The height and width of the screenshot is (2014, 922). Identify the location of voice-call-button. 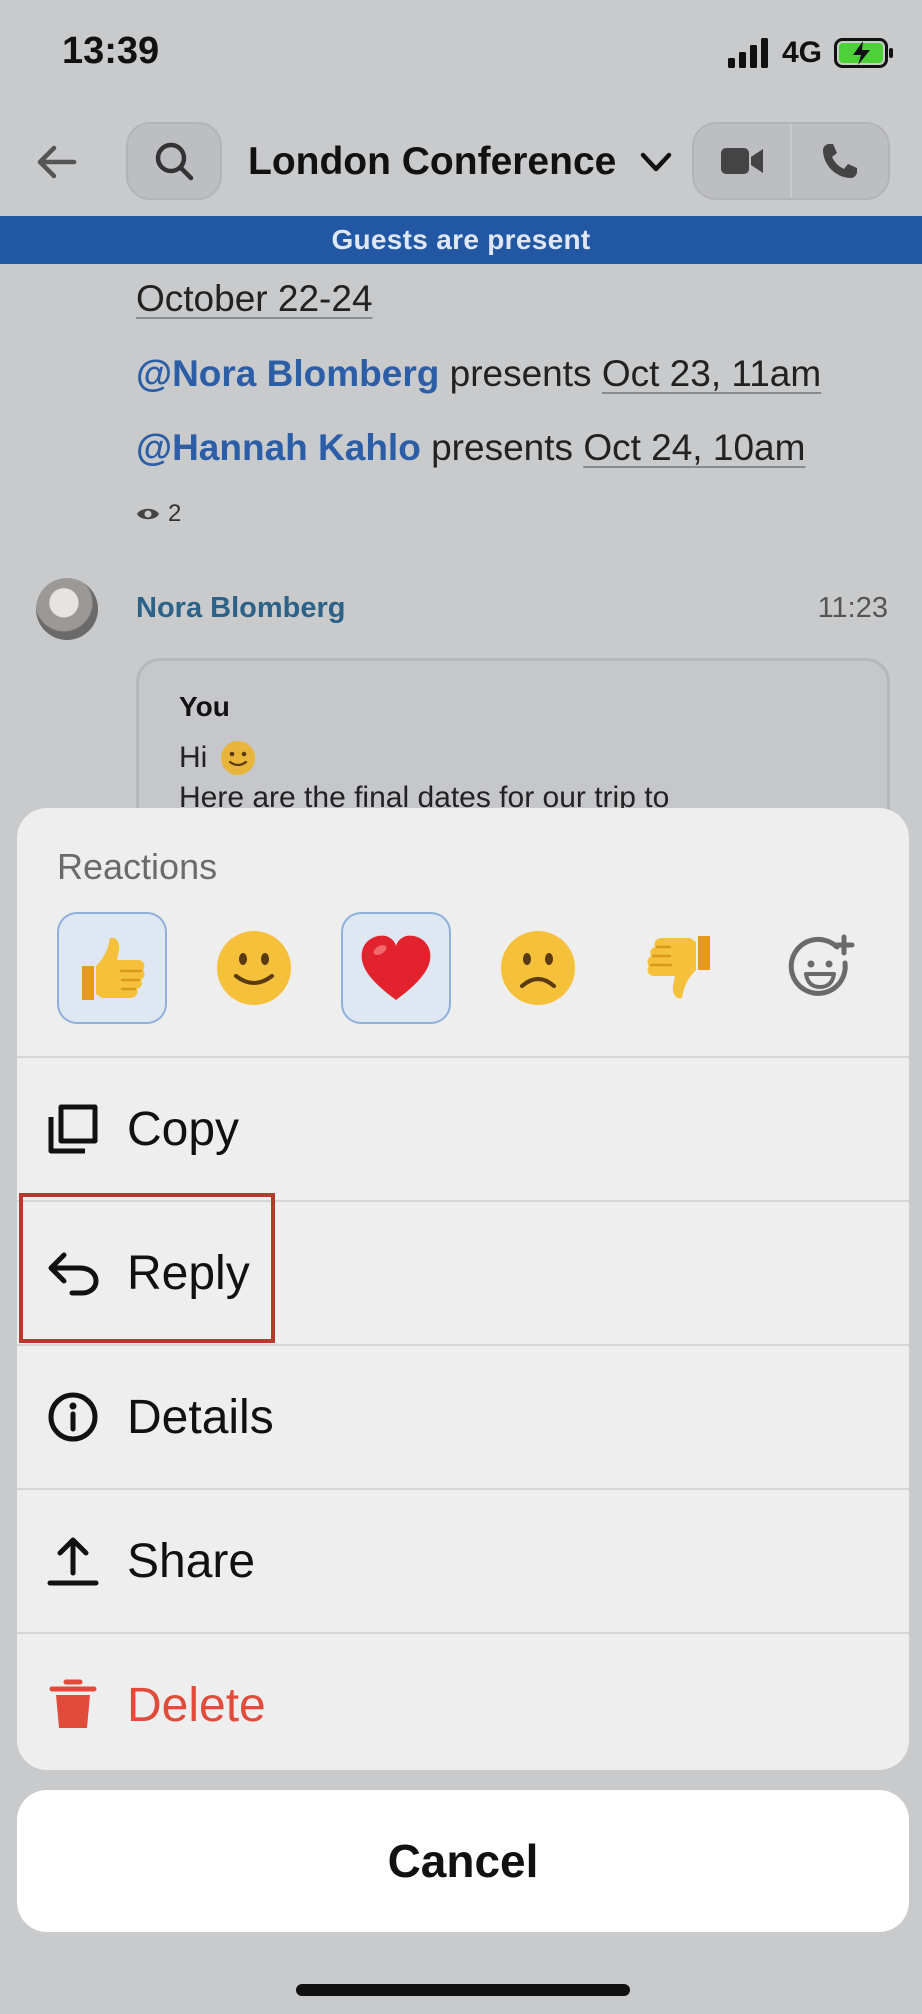
(839, 161).